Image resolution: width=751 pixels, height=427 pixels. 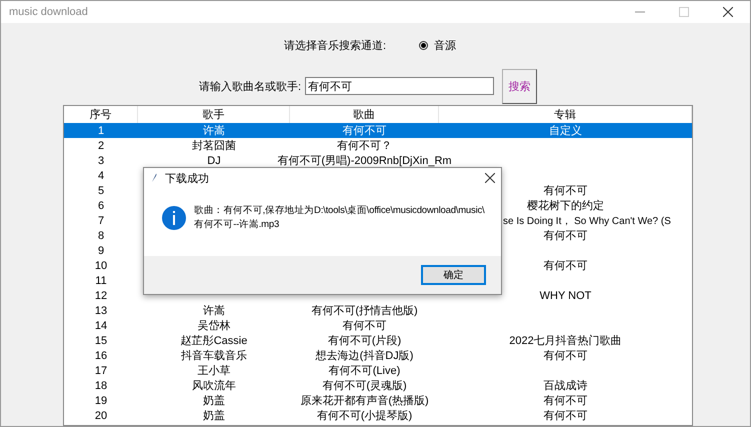 I want to click on table-row: 15 赵芷彤Cassie 有何不可(片段) 2022七月抖音热门歌曲, so click(x=378, y=340).